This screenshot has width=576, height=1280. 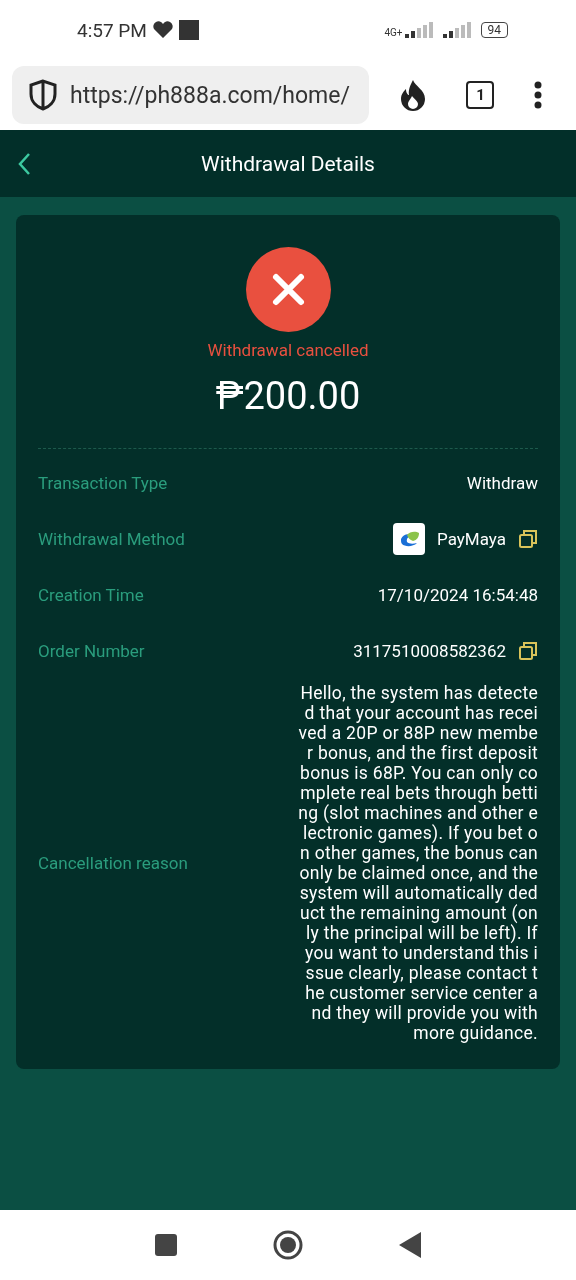 I want to click on menu-icon, so click(x=538, y=95).